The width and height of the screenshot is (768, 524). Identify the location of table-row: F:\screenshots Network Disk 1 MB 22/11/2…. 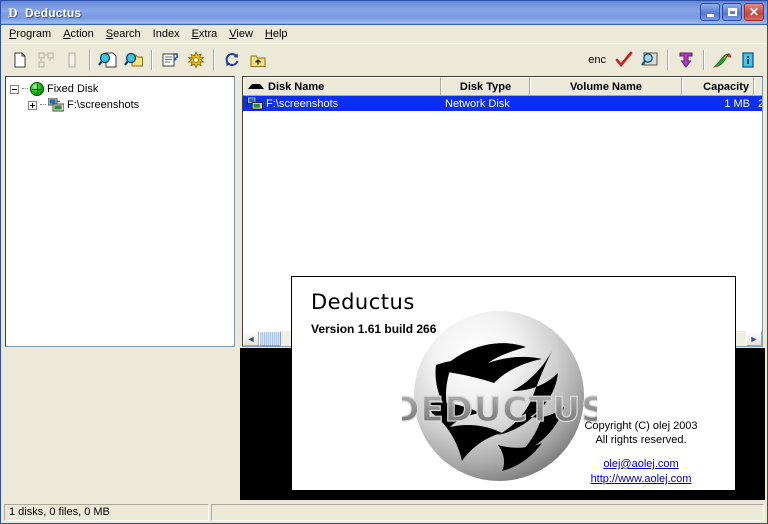
(502, 103).